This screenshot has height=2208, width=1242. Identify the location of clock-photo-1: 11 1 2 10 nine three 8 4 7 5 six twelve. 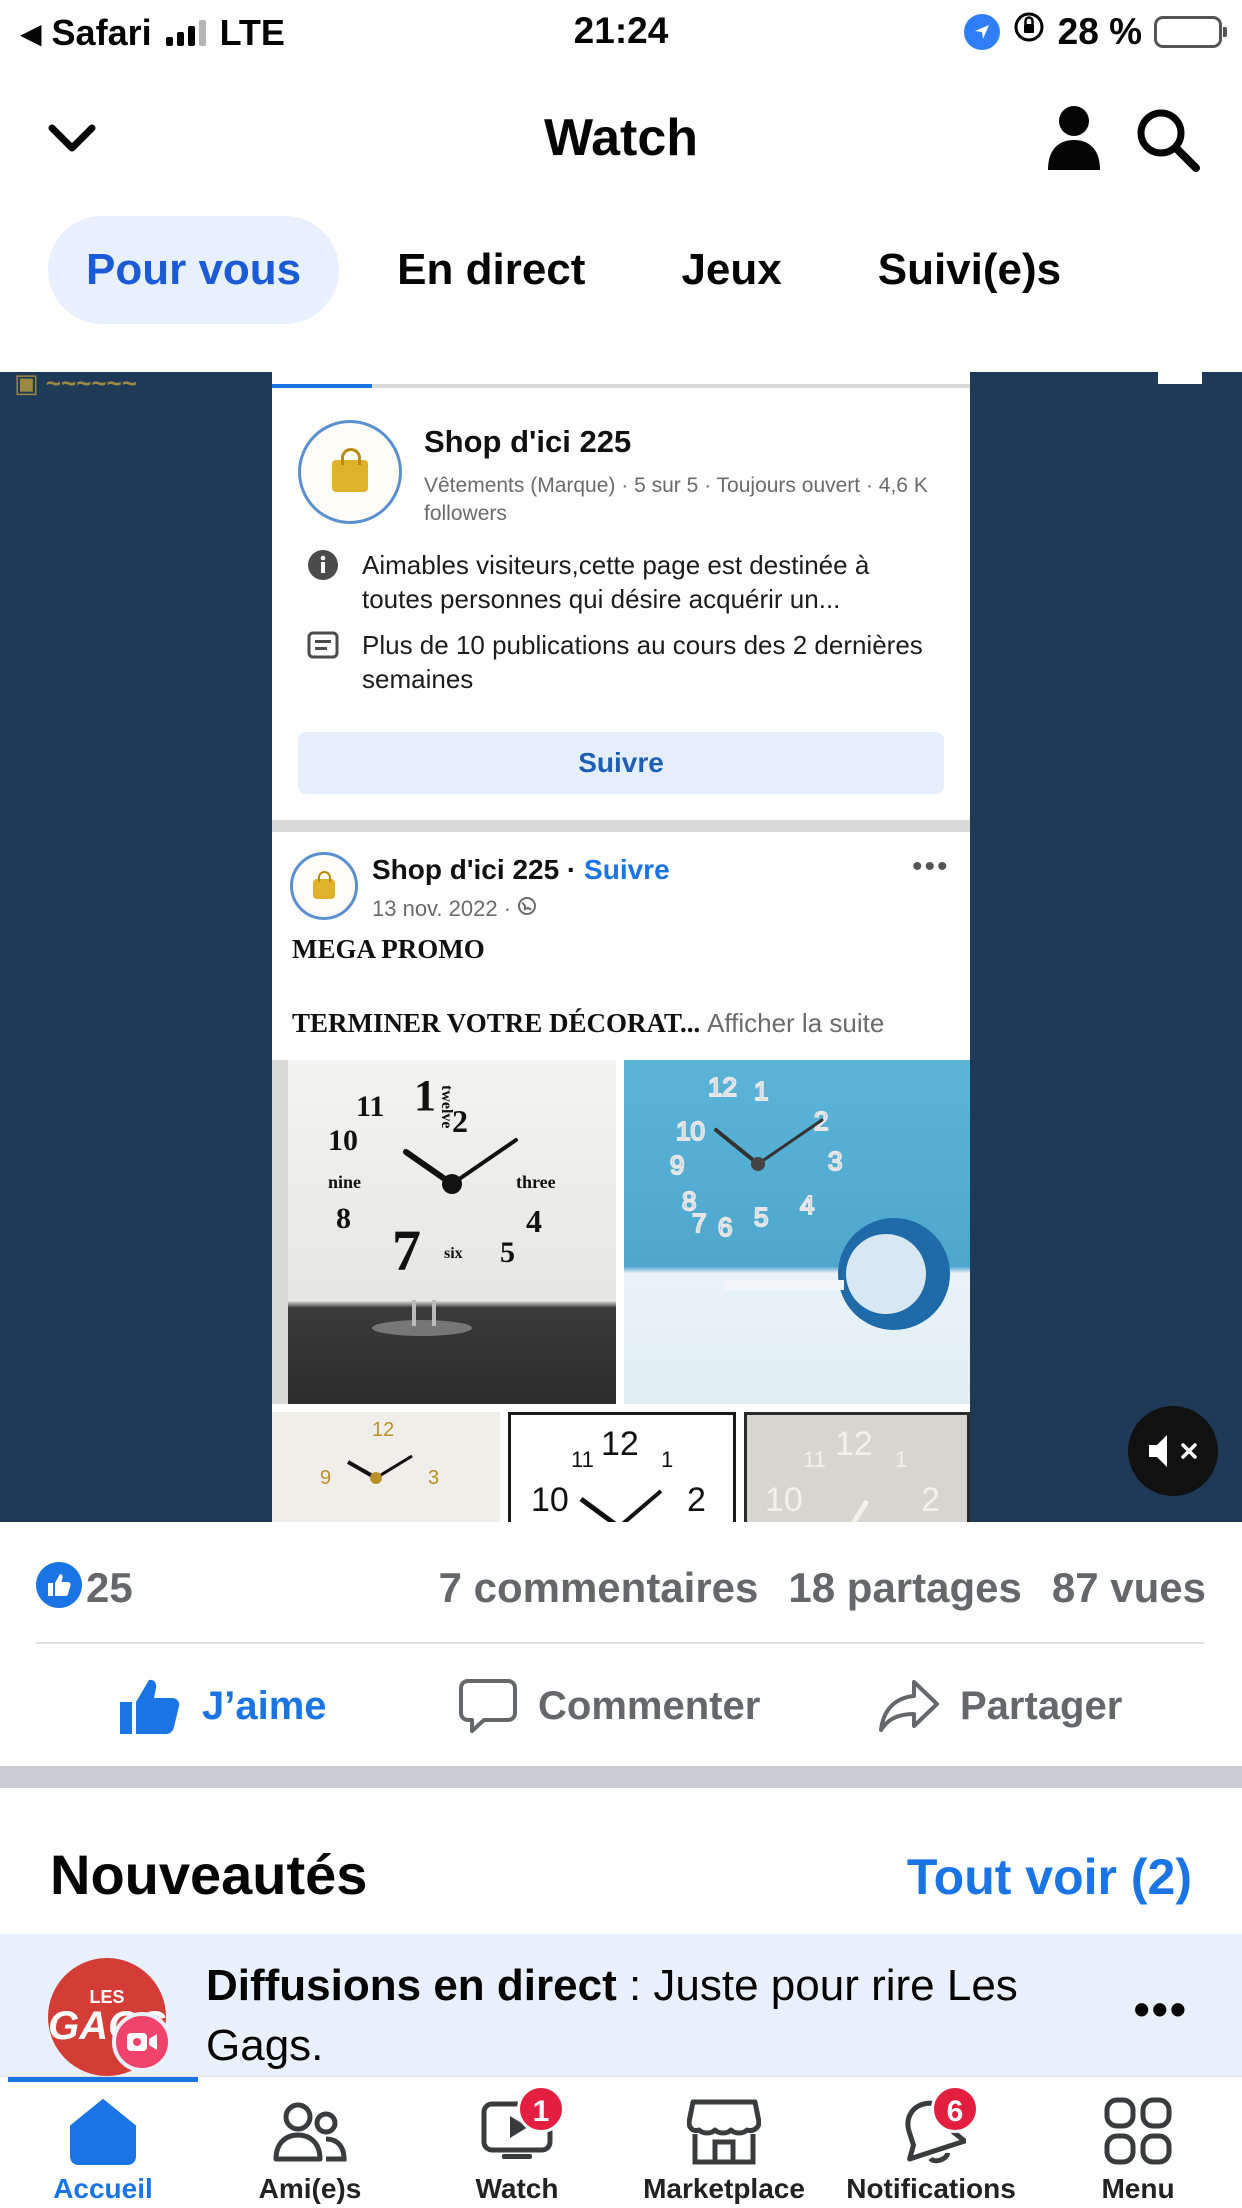
(444, 1232).